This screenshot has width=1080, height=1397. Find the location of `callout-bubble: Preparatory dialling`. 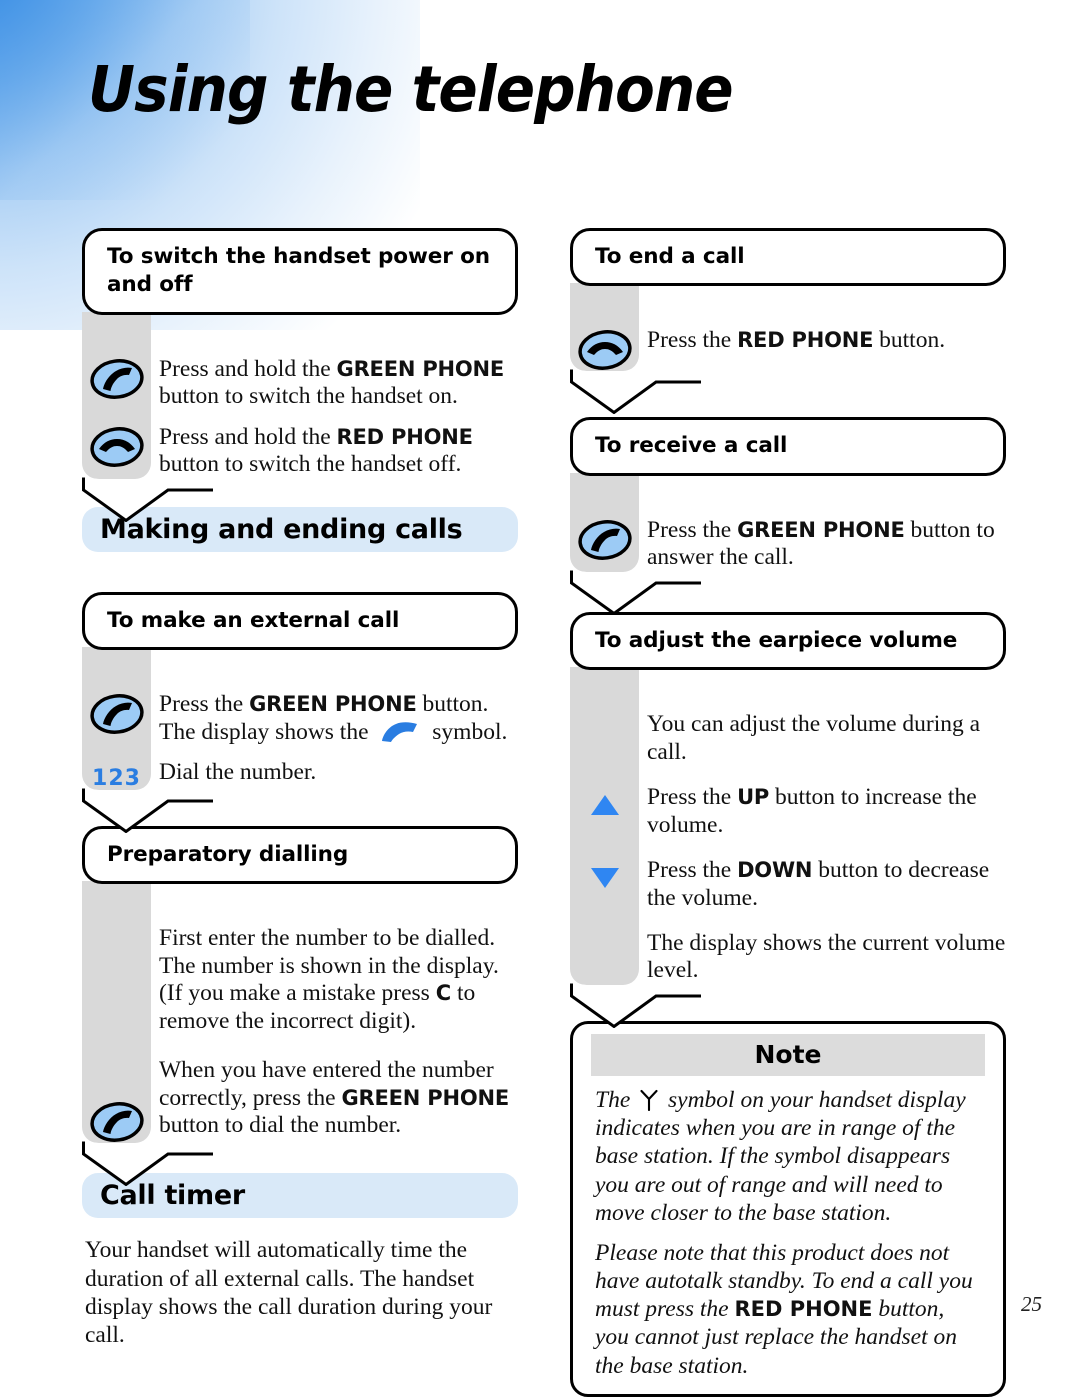

callout-bubble: Preparatory dialling is located at coordinates (300, 855).